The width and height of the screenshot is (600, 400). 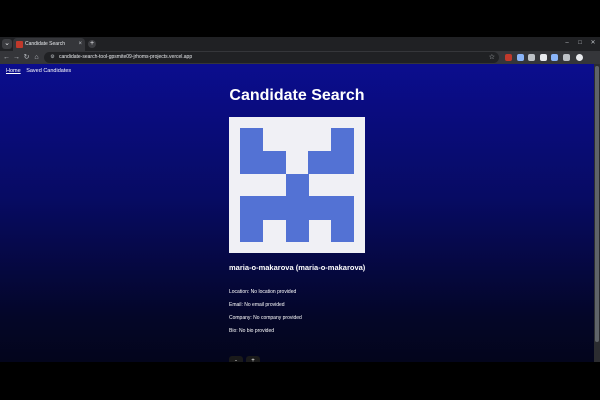 I want to click on extension-blue-2-icon, so click(x=554, y=57).